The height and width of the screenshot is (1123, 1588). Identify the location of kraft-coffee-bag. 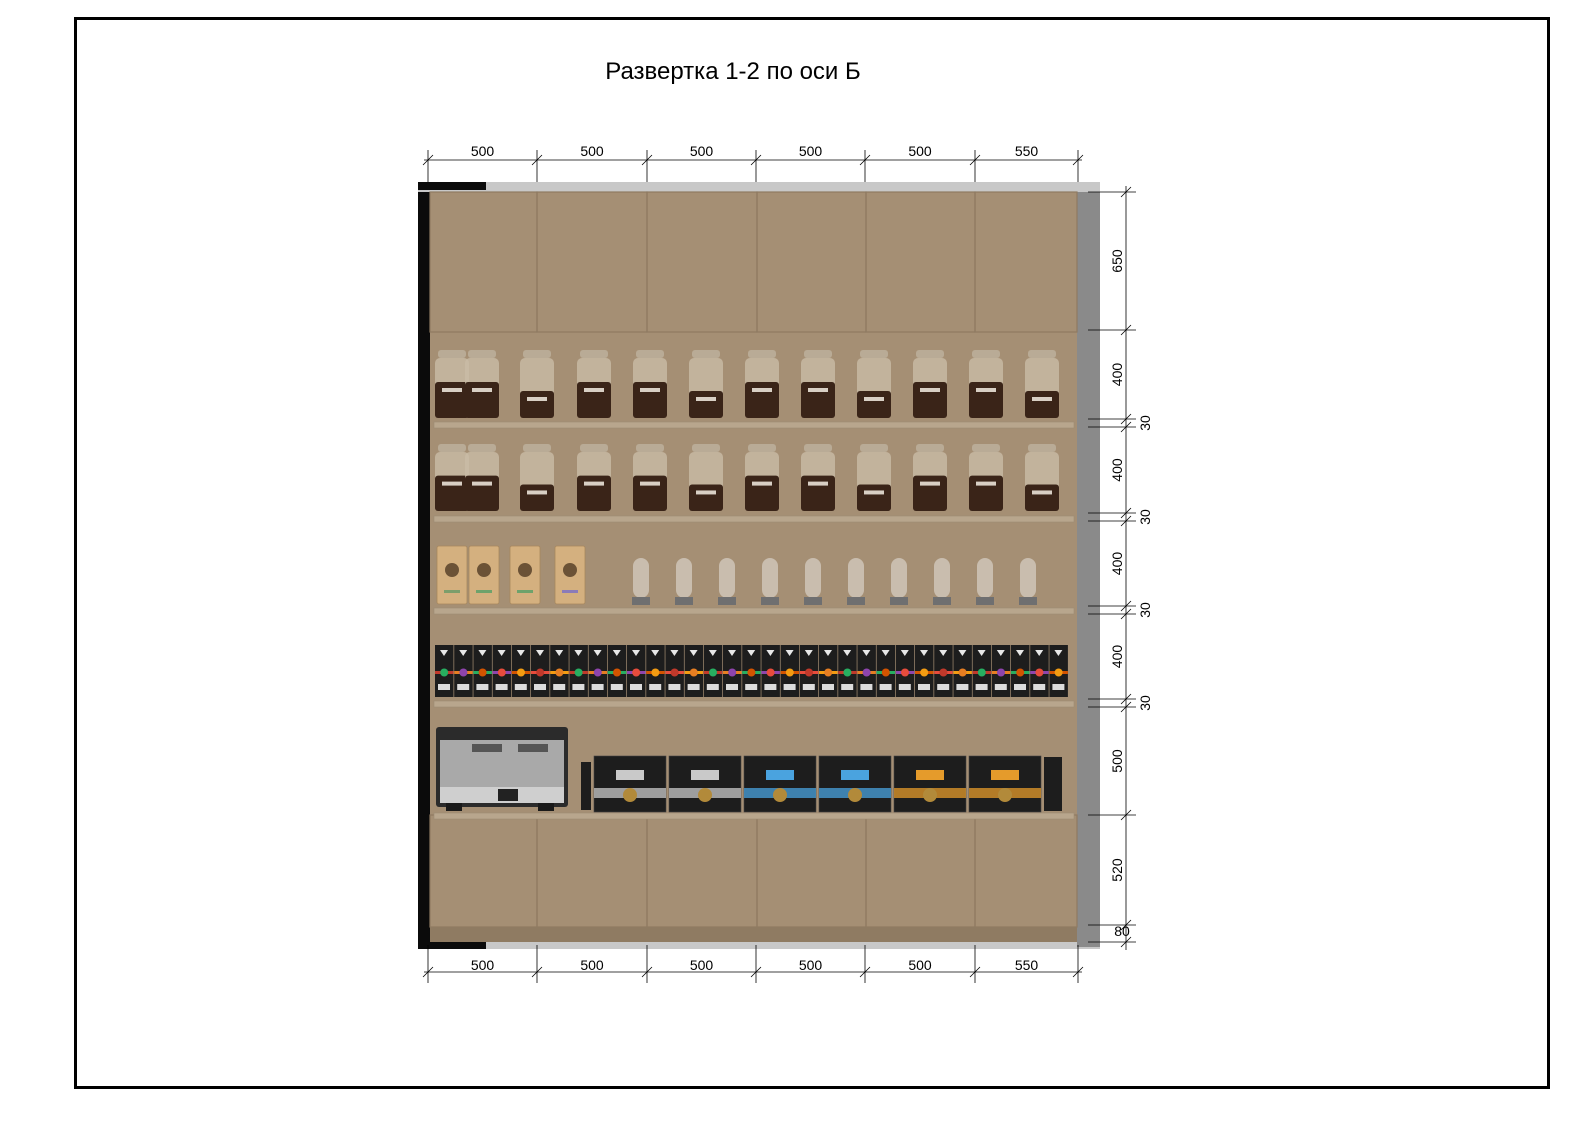
(452, 575).